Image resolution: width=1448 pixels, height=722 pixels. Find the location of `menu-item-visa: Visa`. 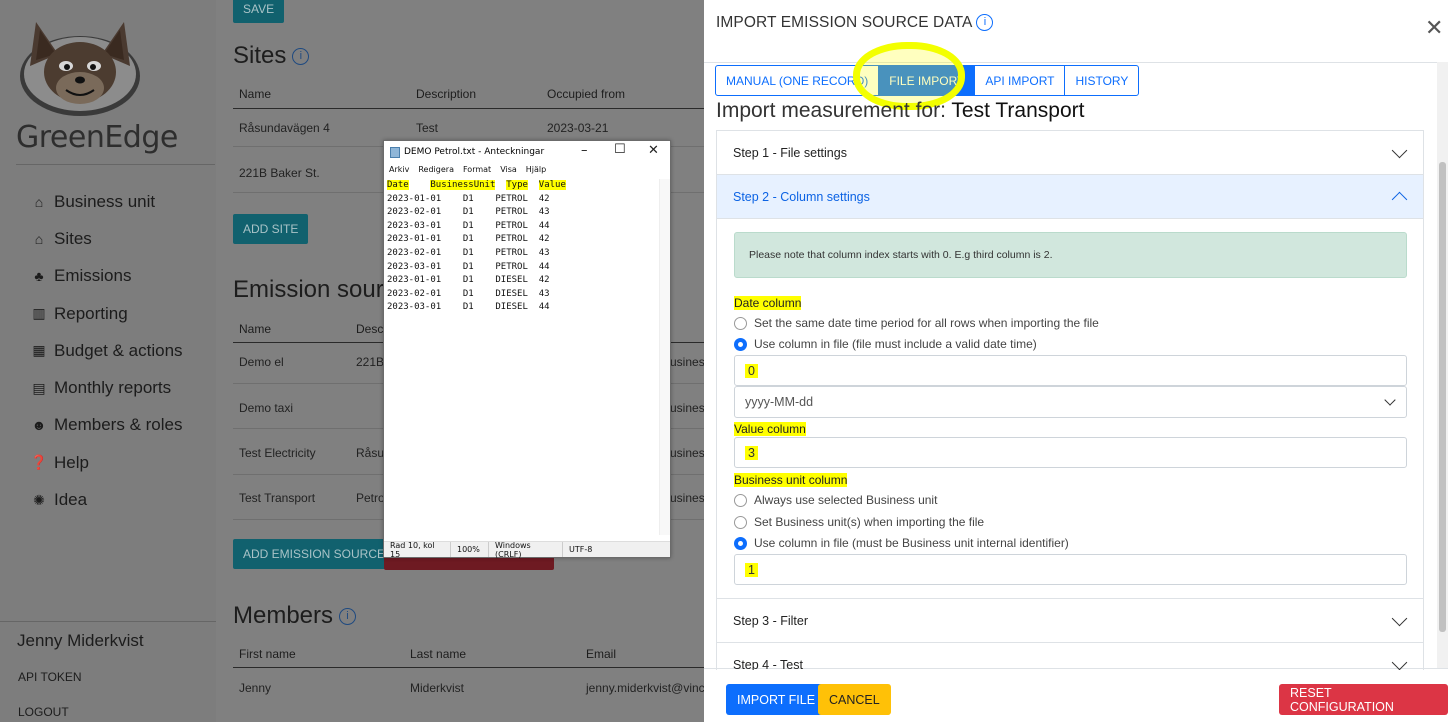

menu-item-visa: Visa is located at coordinates (508, 172).